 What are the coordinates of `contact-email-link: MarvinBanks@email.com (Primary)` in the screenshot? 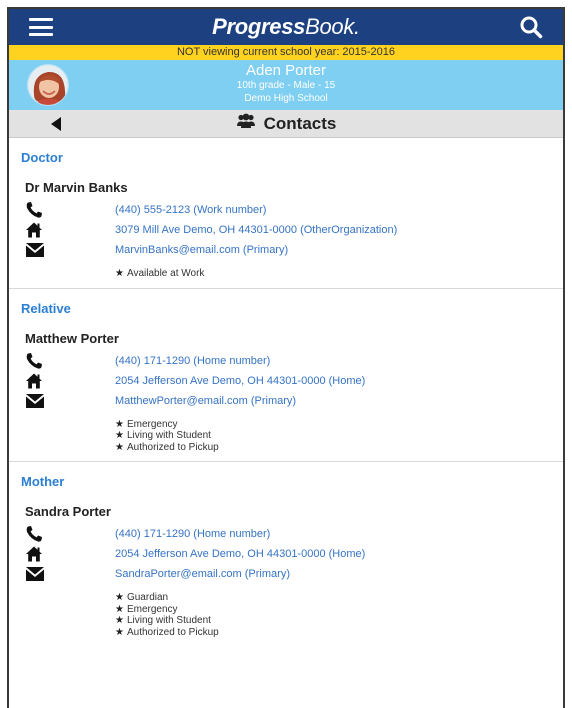 It's located at (201, 250).